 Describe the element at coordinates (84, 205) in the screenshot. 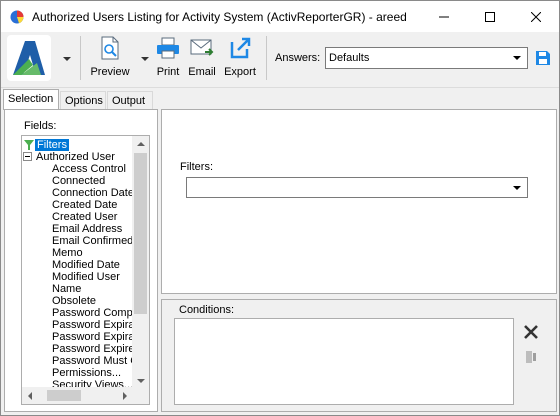

I see `tree-item: Created Date` at that location.